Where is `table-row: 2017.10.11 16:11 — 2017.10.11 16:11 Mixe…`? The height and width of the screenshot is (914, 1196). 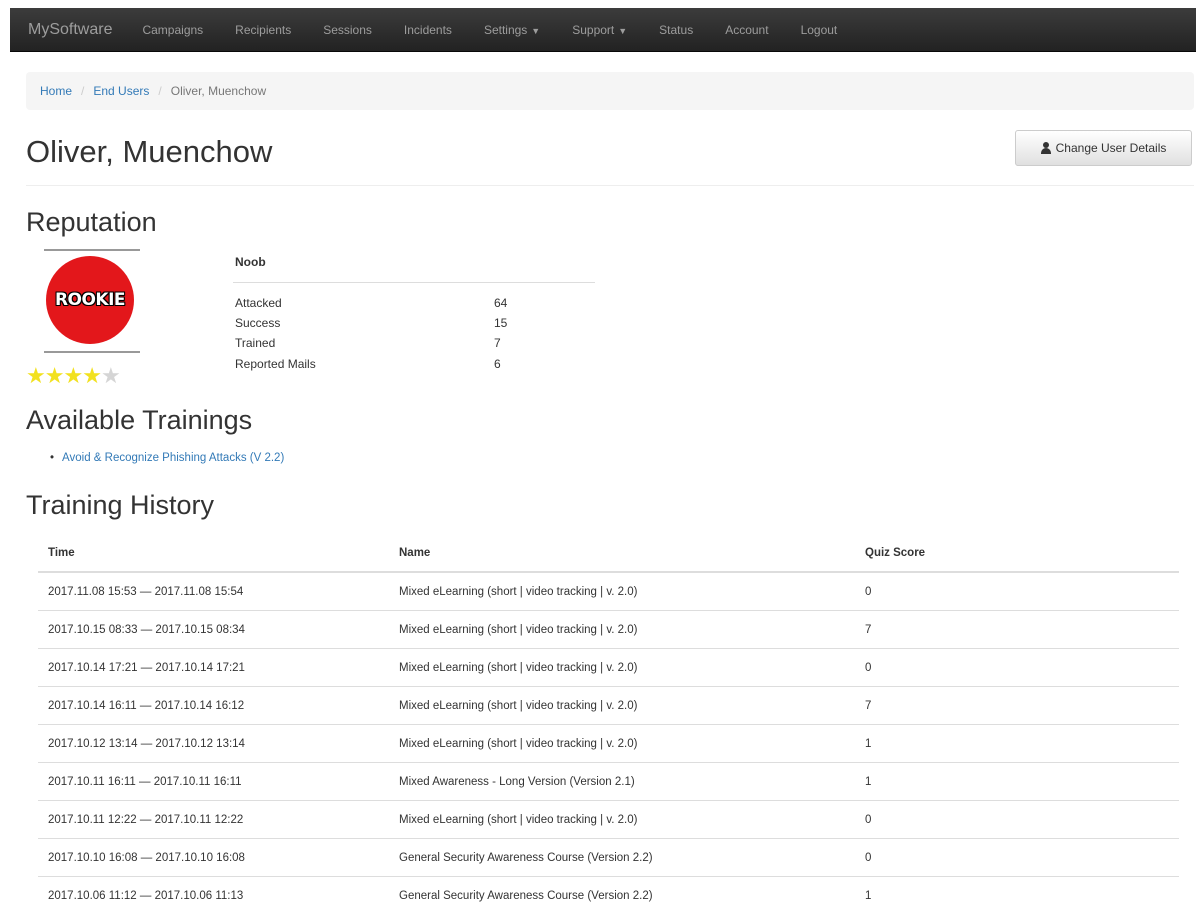
table-row: 2017.10.11 16:11 — 2017.10.11 16:11 Mixe… is located at coordinates (608, 782).